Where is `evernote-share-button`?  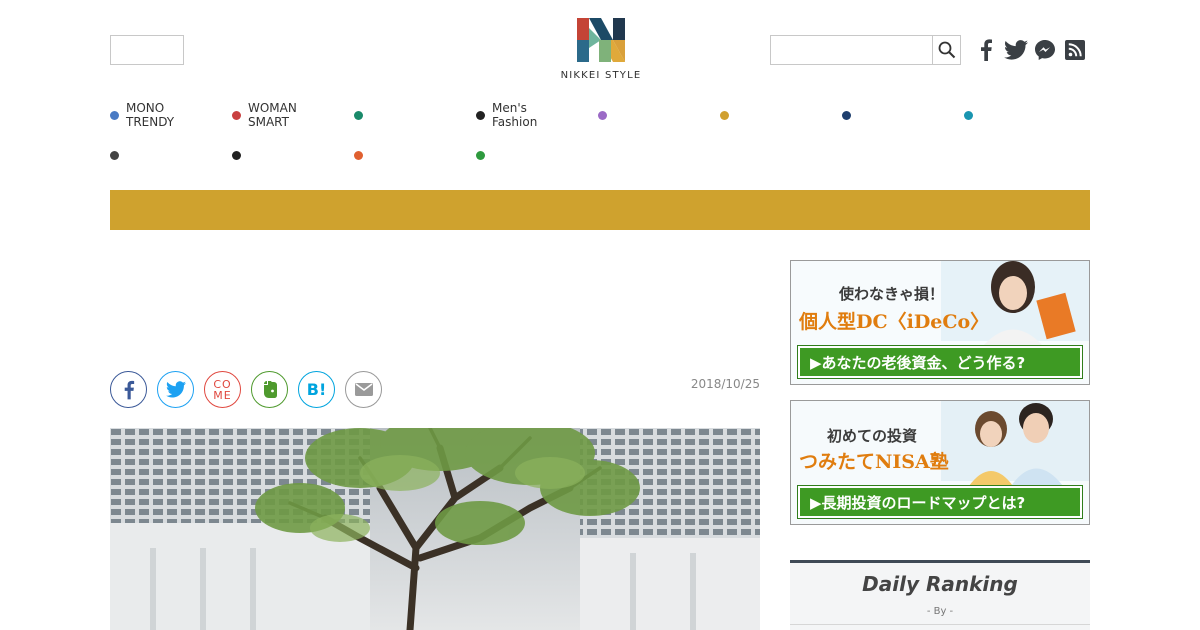
evernote-share-button is located at coordinates (269, 389).